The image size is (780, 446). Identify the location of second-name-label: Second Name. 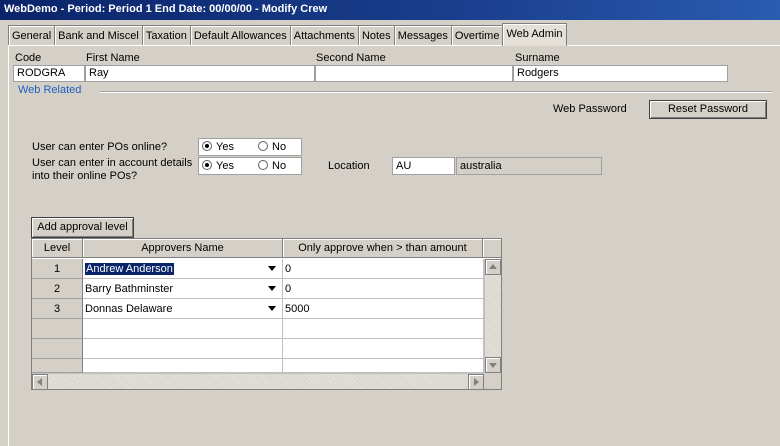
(351, 58).